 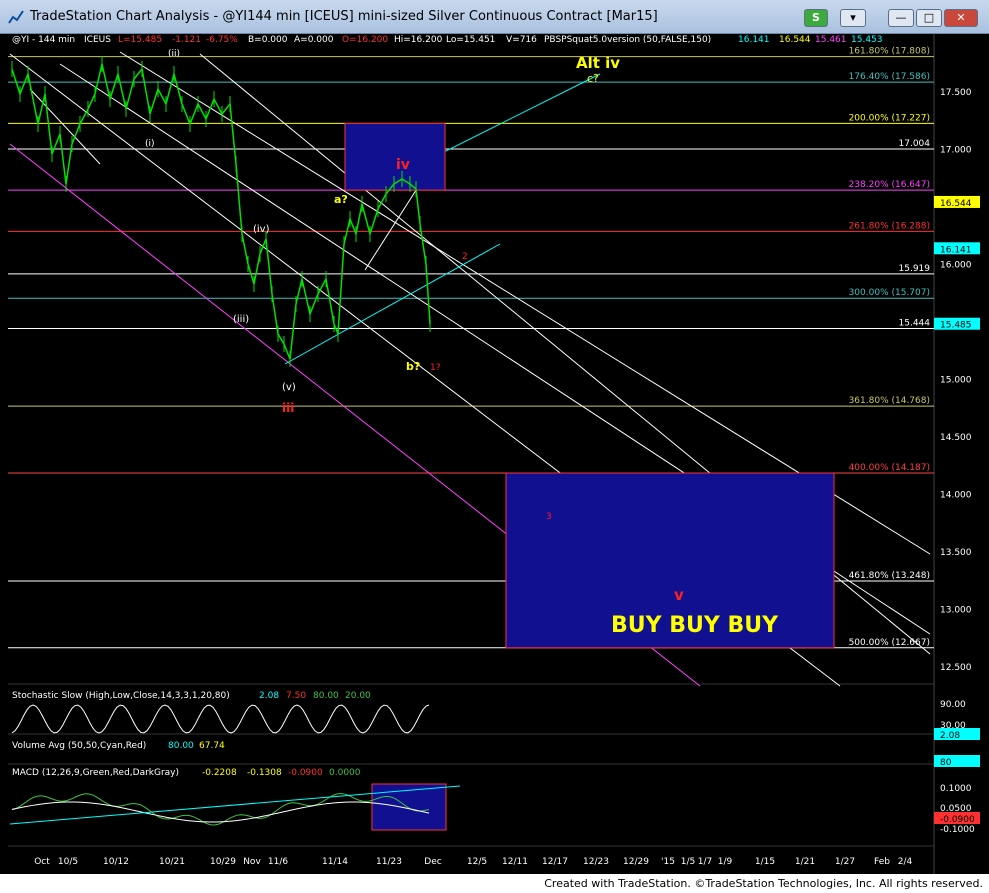 What do you see at coordinates (409, 807) in the screenshot?
I see `macd-box` at bounding box center [409, 807].